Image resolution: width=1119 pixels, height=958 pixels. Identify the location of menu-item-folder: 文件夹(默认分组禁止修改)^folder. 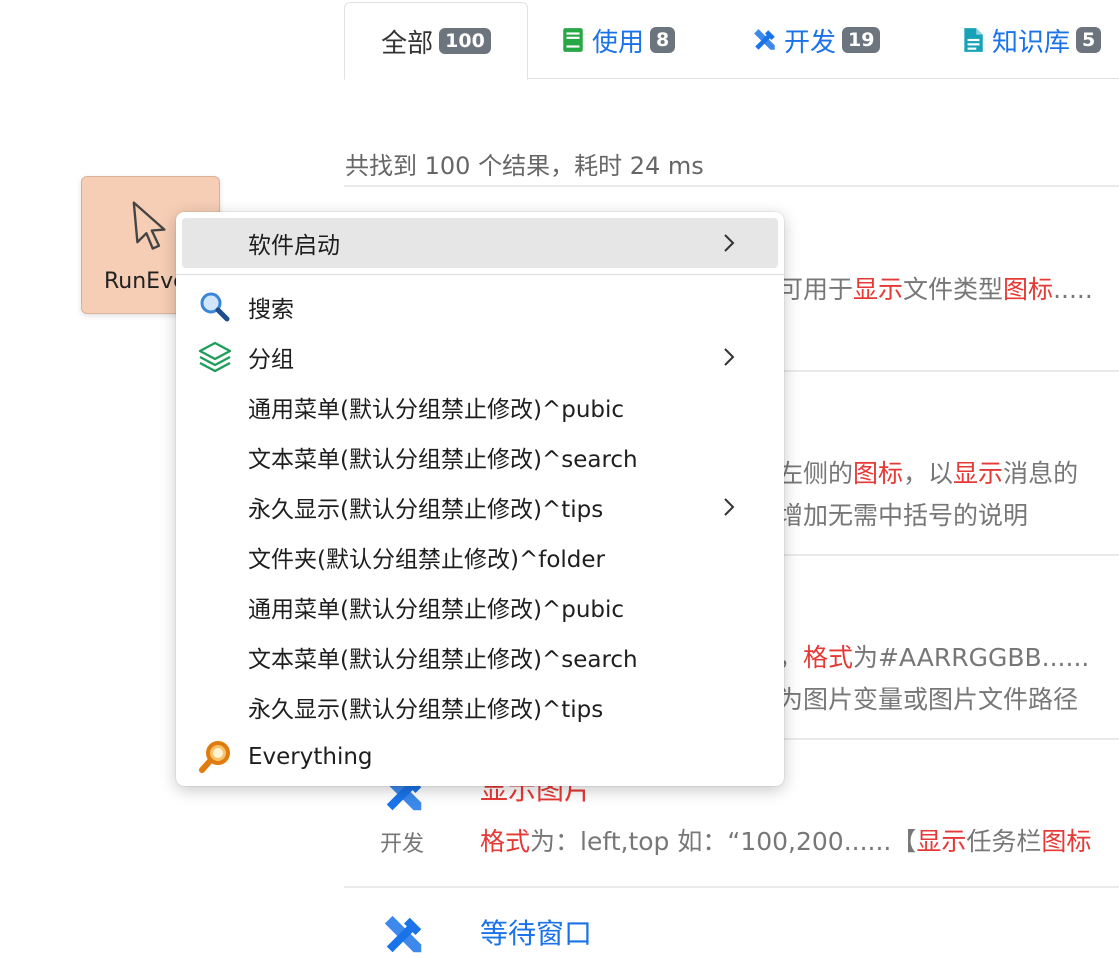
(480, 557).